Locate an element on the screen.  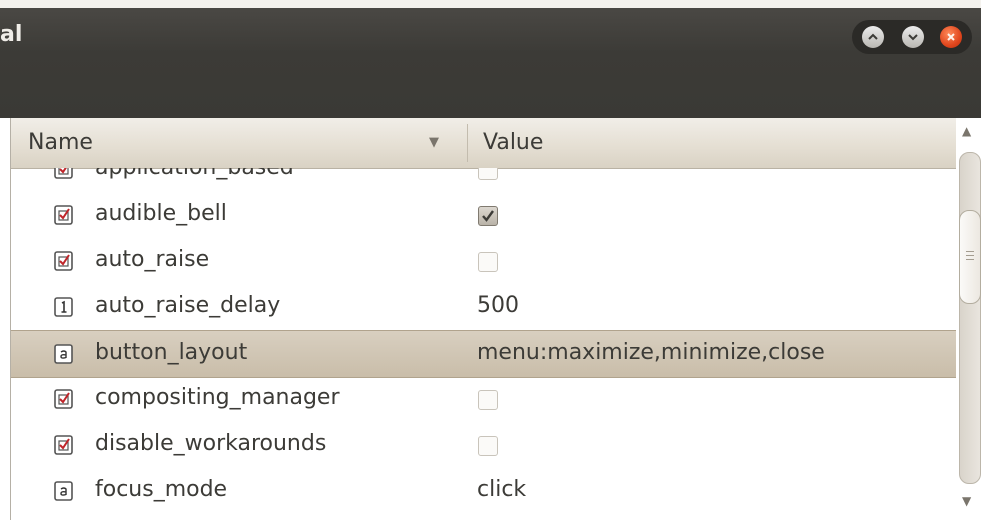
scroll-down-arrow-icon: ▼ is located at coordinates (966, 501).